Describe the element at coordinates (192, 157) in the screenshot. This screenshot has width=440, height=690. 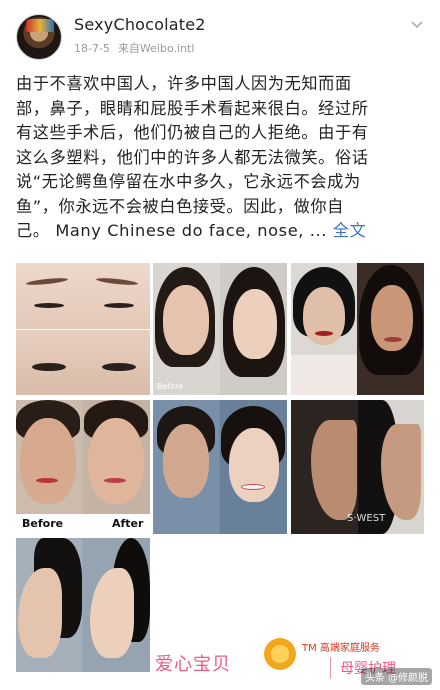
I see `post-line: 这么多塑料，他们中的许多人都无法微笑。俗话` at that location.